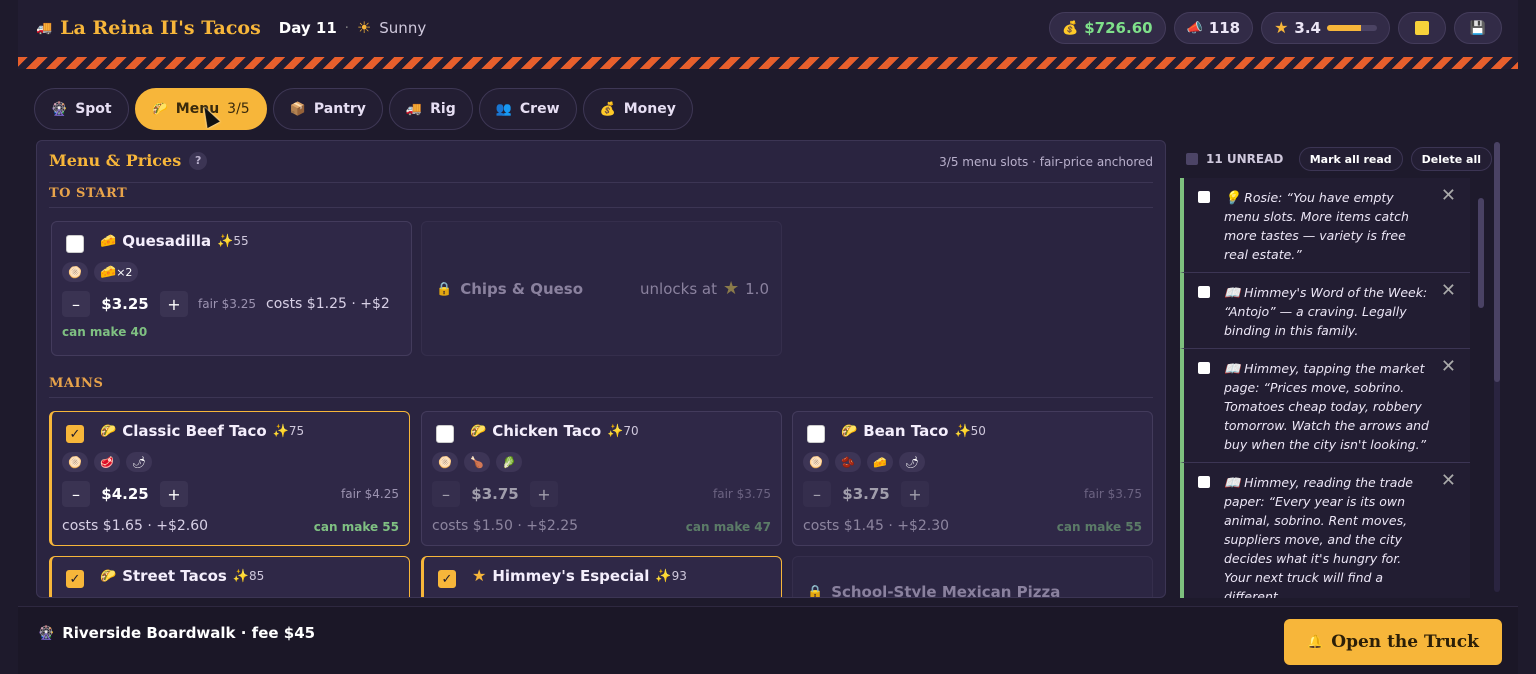  Describe the element at coordinates (1393, 642) in the screenshot. I see `open-truck-button: 🔔 Open the Truck` at that location.